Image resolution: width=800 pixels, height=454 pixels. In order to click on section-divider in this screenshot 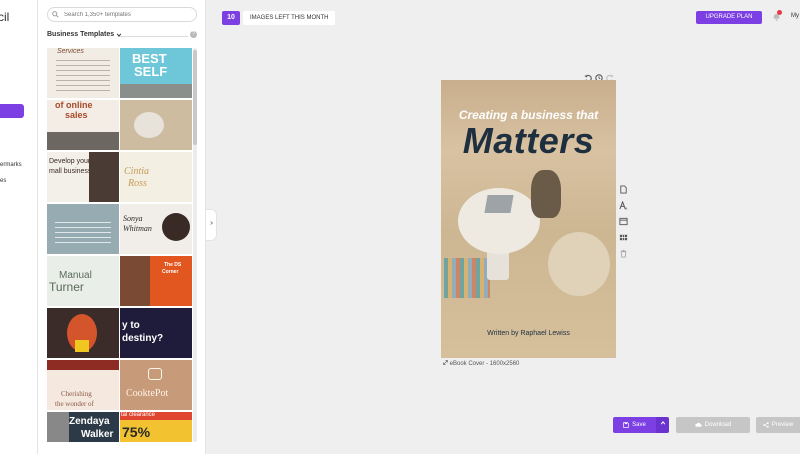, I will do `click(154, 36)`.